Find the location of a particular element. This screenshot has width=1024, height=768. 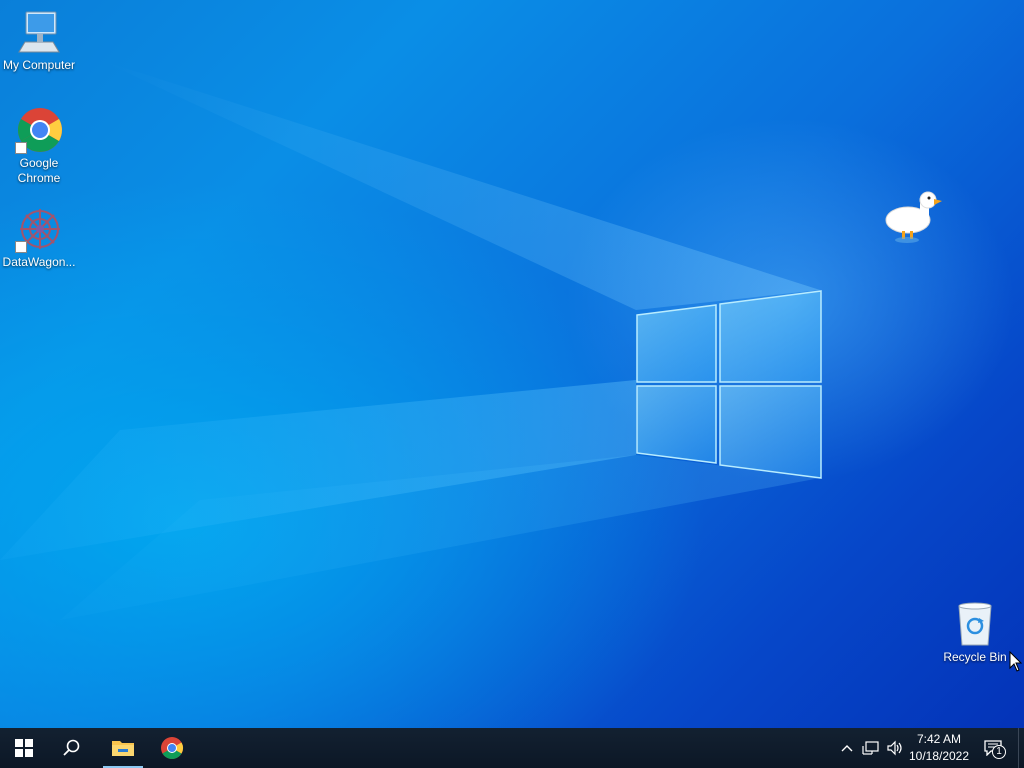

show-hidden-icons-button is located at coordinates (847, 748).